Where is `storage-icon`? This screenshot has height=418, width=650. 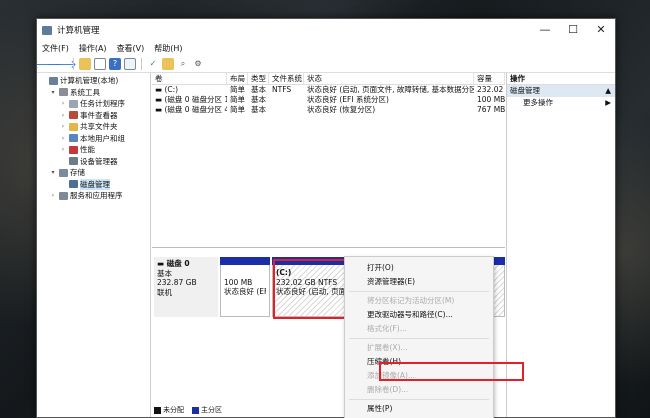 storage-icon is located at coordinates (63, 172).